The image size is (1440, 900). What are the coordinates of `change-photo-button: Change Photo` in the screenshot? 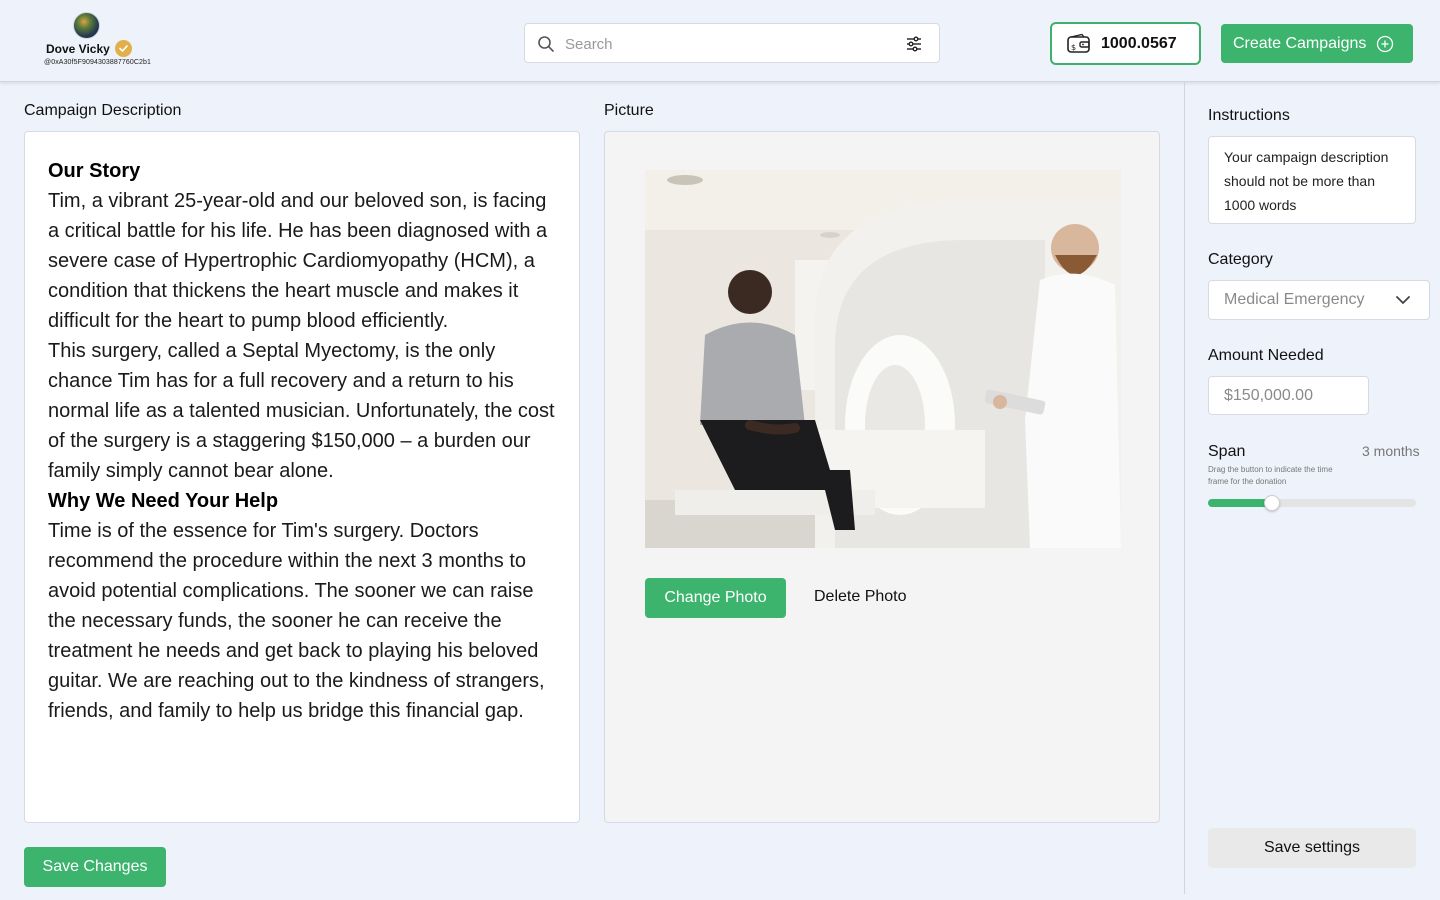 It's located at (715, 598).